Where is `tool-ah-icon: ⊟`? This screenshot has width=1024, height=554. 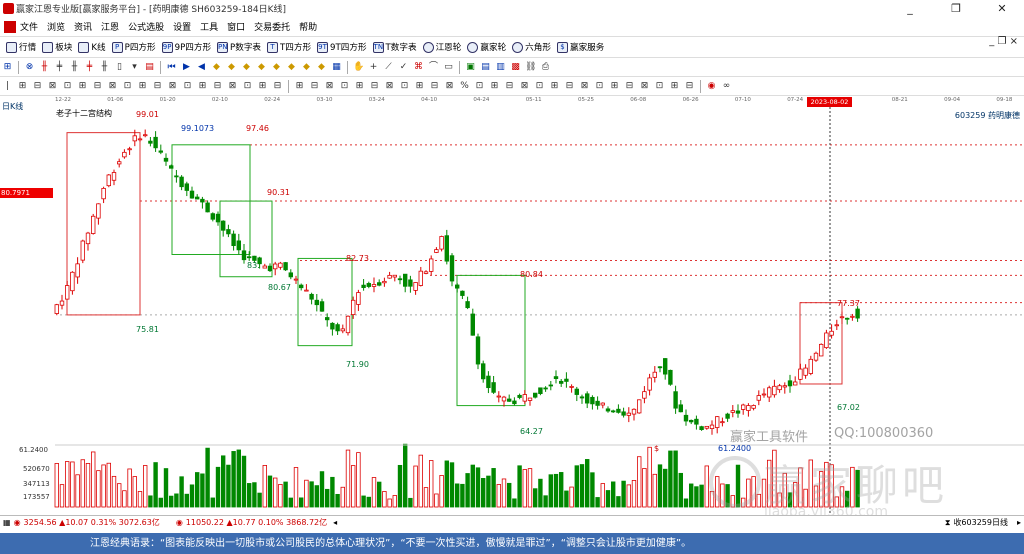
tool-ah-icon: ⊟ is located at coordinates (509, 86).